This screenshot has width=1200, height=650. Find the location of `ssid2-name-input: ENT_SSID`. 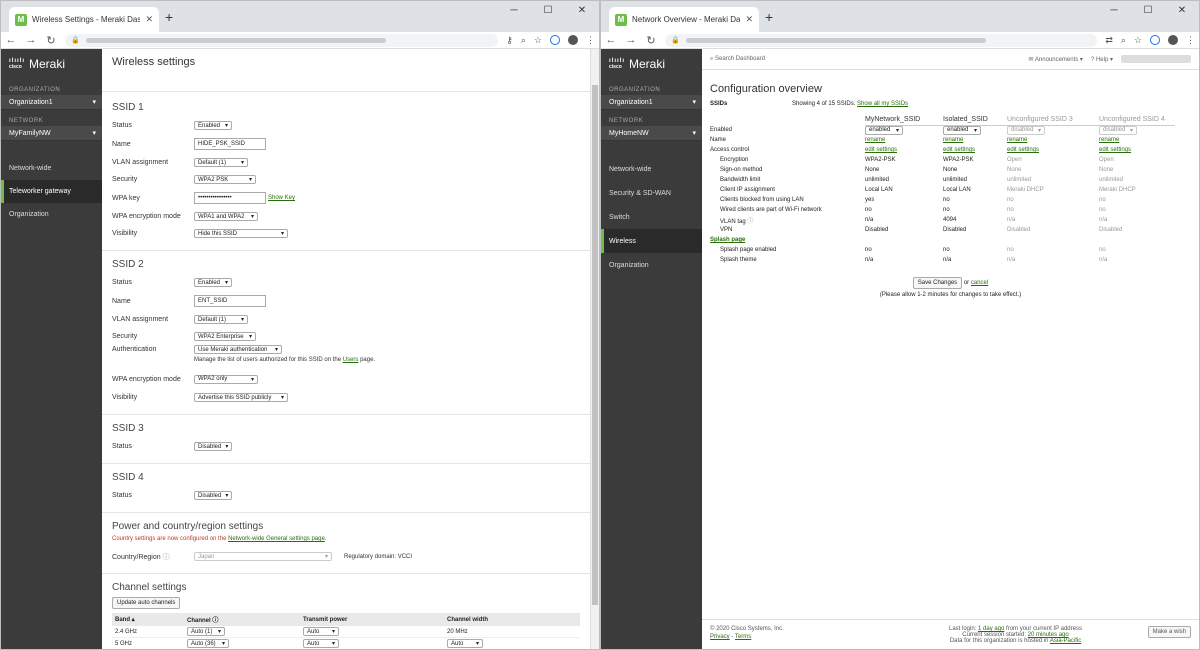

ssid2-name-input: ENT_SSID is located at coordinates (230, 301).